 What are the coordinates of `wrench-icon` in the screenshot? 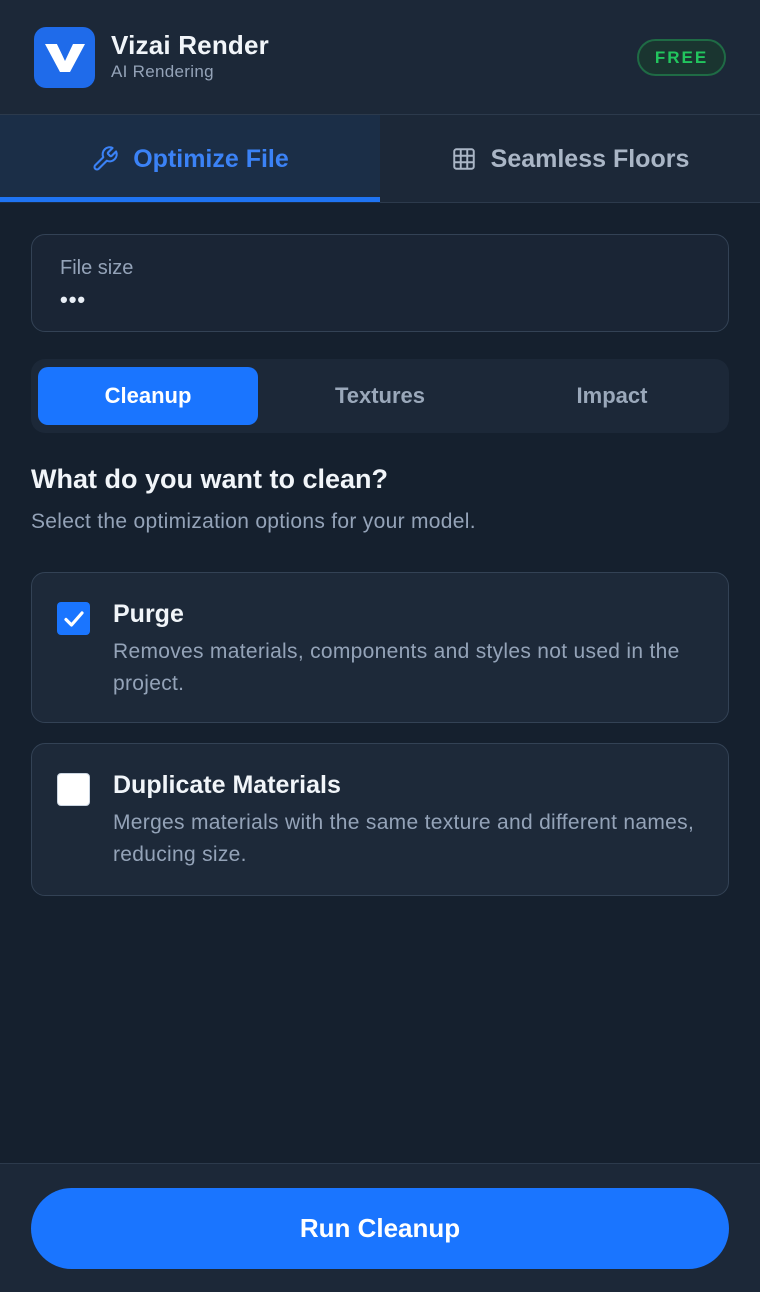 It's located at (105, 159).